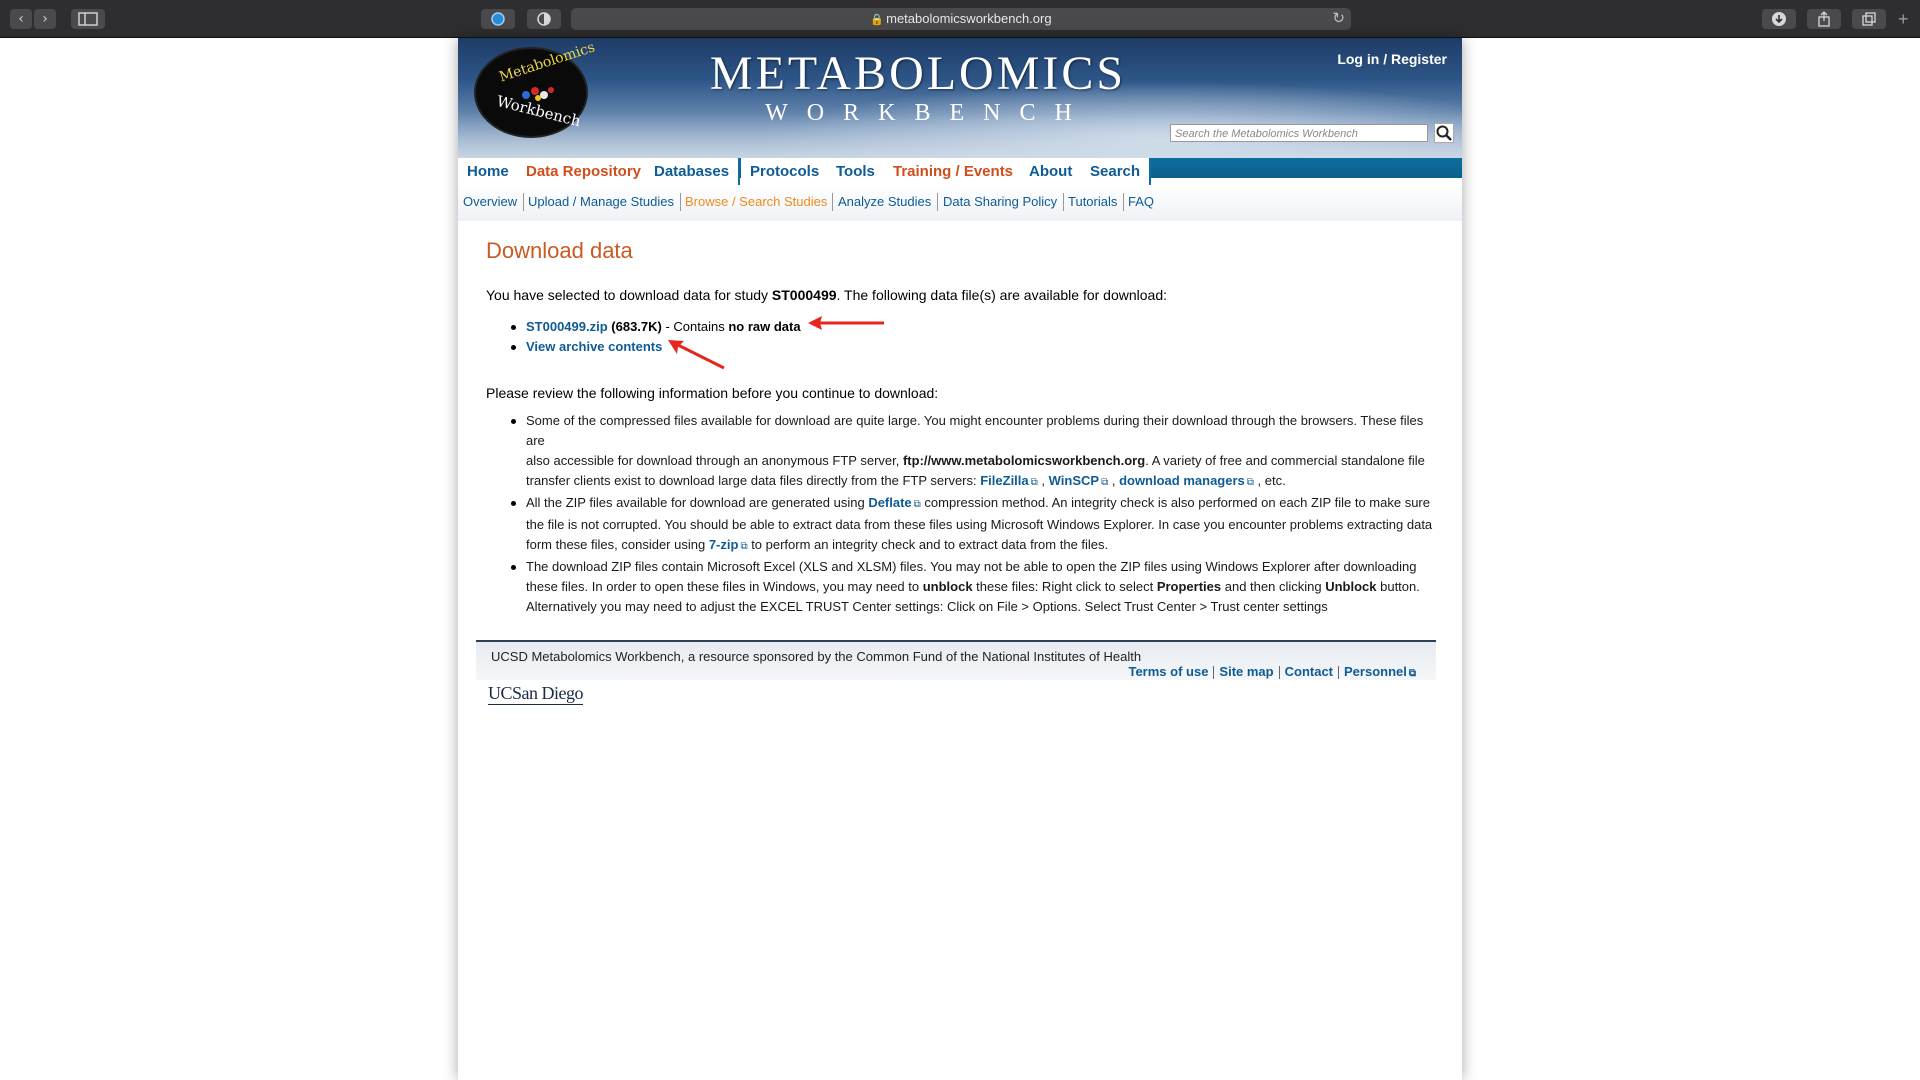 Image resolution: width=1920 pixels, height=1080 pixels. Describe the element at coordinates (1000, 202) in the screenshot. I see `subnav-data-sharing-policy: Data Sharing Policy` at that location.